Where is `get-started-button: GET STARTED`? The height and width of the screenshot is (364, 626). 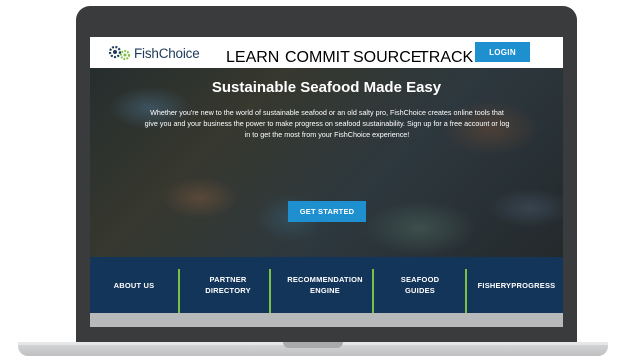
get-started-button: GET STARTED is located at coordinates (327, 211).